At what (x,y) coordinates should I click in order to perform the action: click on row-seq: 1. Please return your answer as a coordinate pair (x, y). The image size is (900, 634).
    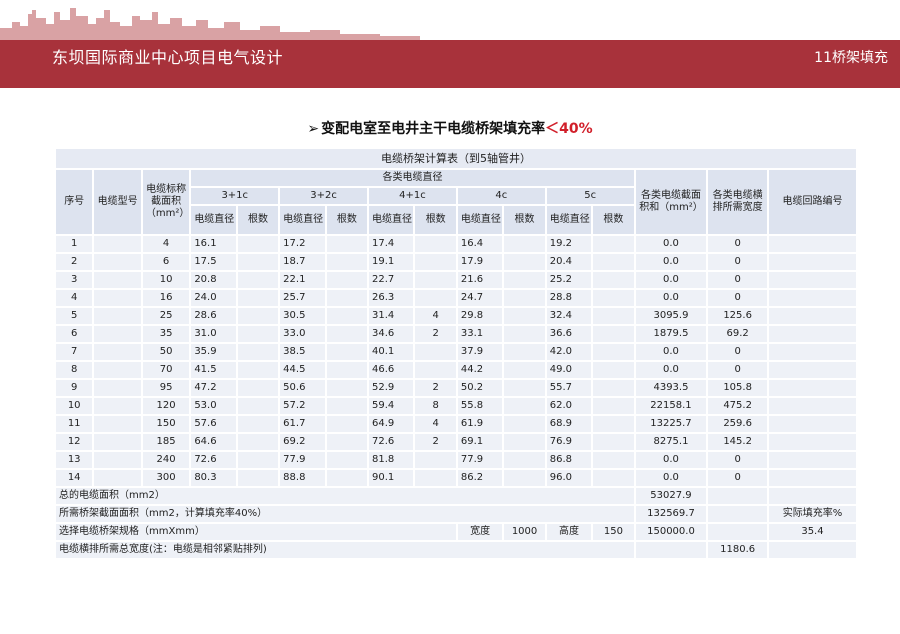
    Looking at the image, I should click on (74, 244).